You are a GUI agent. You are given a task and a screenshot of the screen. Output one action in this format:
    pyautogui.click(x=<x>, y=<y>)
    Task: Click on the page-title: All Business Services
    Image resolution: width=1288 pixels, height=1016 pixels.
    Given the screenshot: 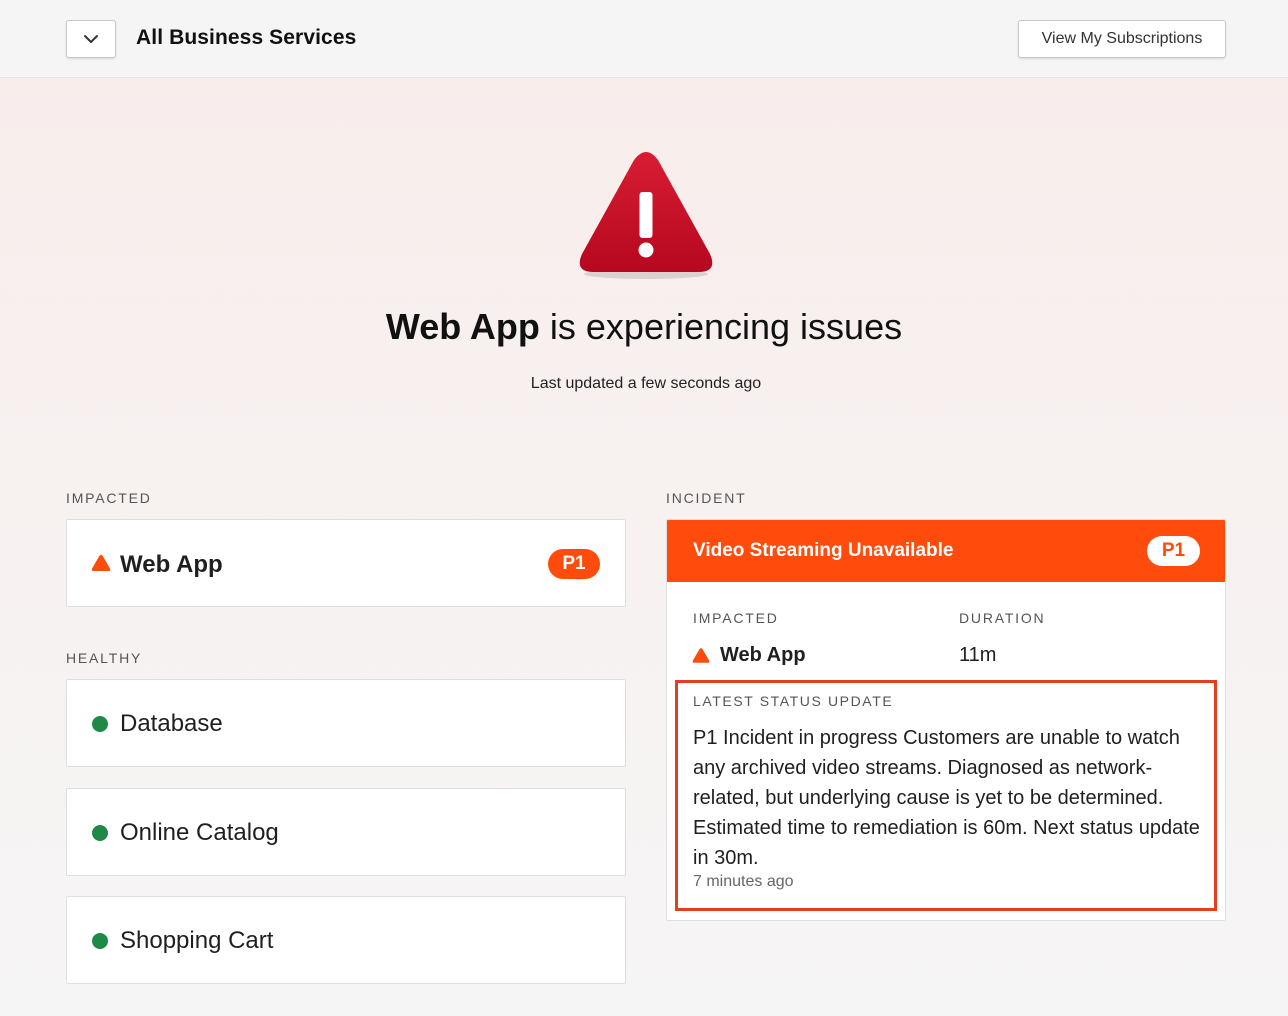 What is the action you would take?
    pyautogui.click(x=246, y=37)
    